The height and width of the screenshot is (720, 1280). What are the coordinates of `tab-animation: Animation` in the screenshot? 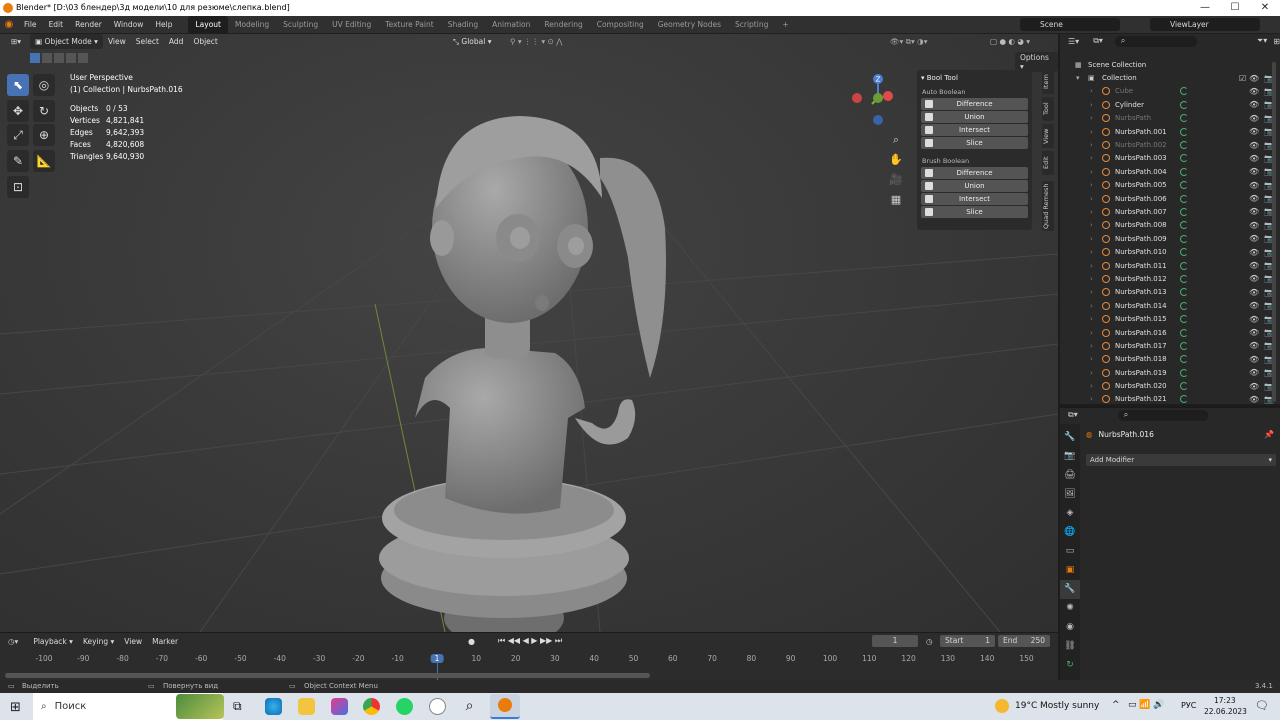 It's located at (511, 25).